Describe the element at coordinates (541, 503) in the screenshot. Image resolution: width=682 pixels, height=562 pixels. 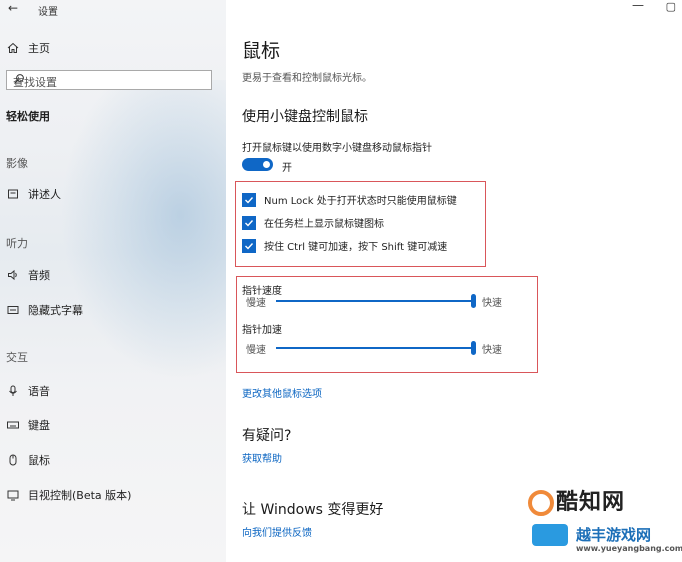
I see `watermark-logo-icon` at that location.